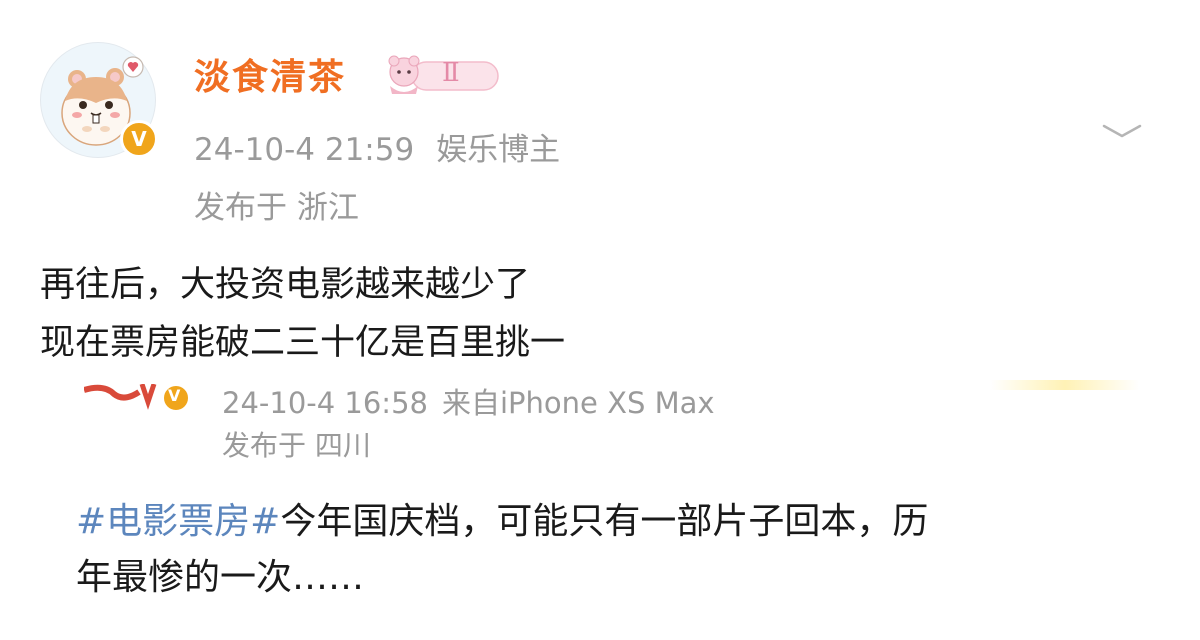  What do you see at coordinates (302, 314) in the screenshot?
I see `post-body: 再往后，大投资电影越来越少了 现在票房能破二三十亿是百里挑一` at bounding box center [302, 314].